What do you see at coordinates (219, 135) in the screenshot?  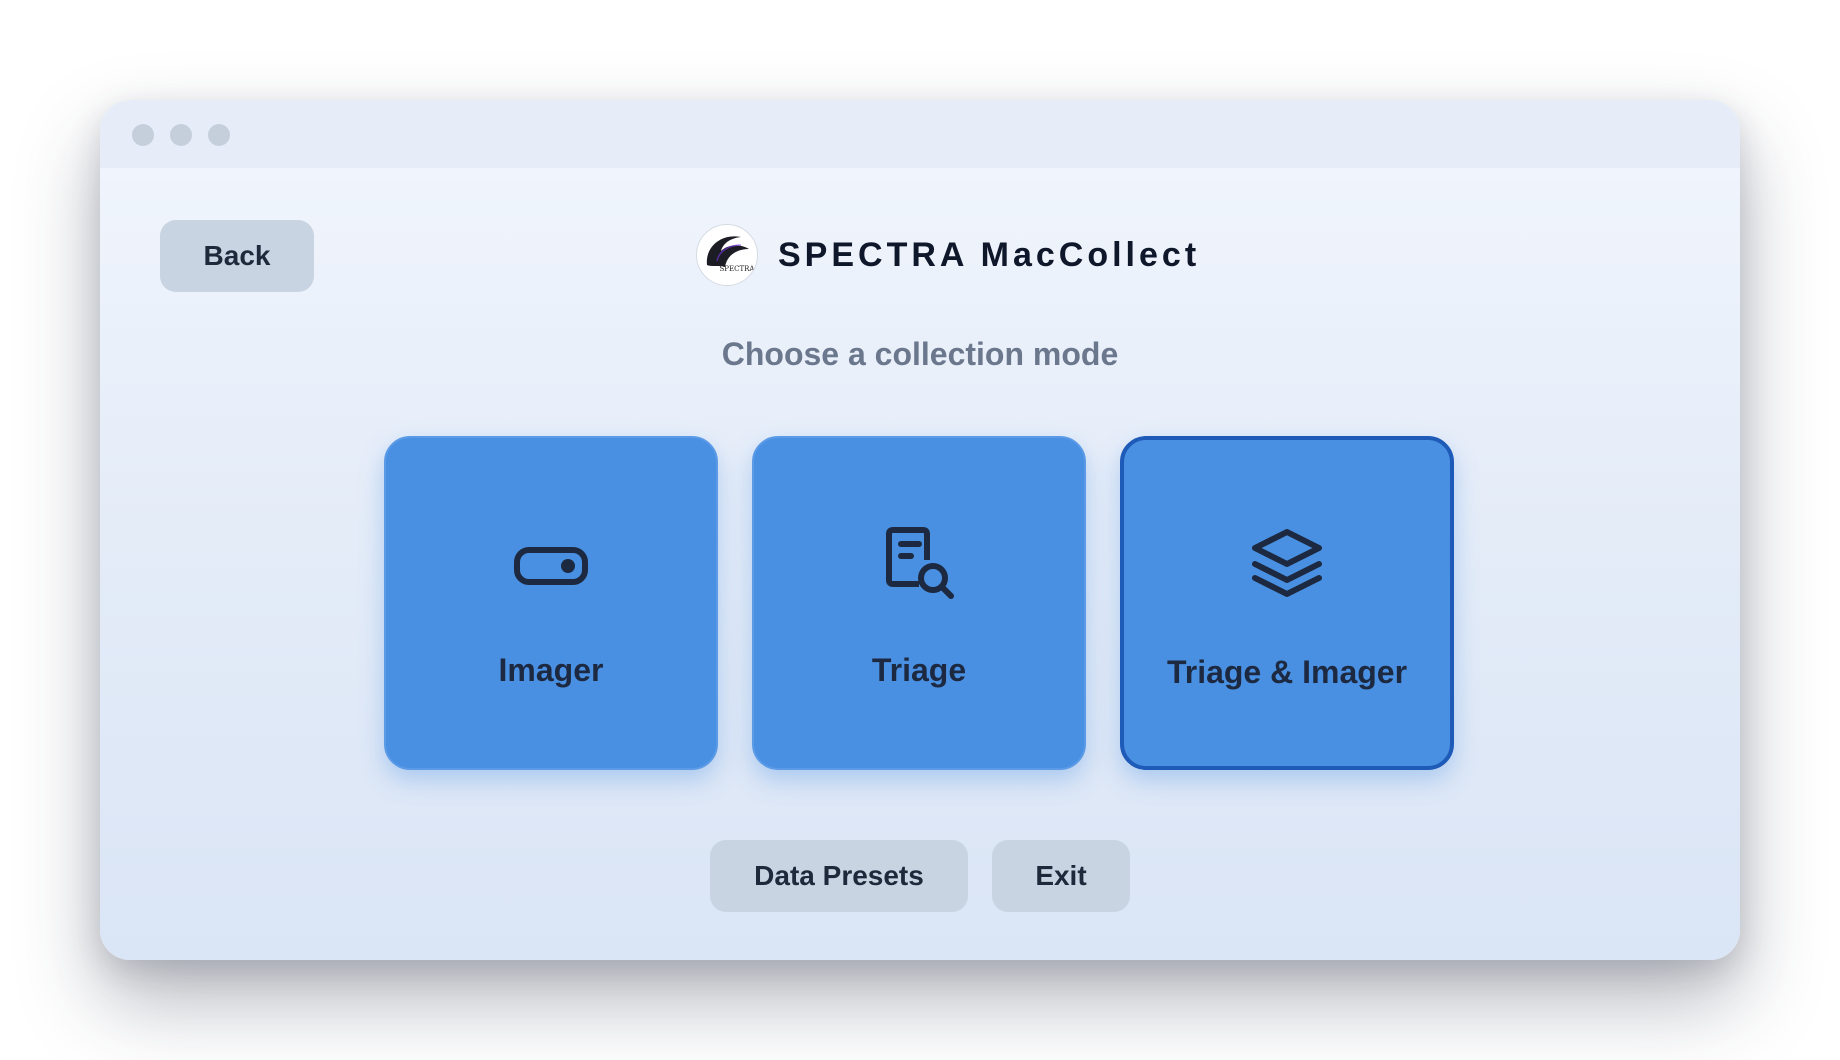 I see `zoom-dot` at bounding box center [219, 135].